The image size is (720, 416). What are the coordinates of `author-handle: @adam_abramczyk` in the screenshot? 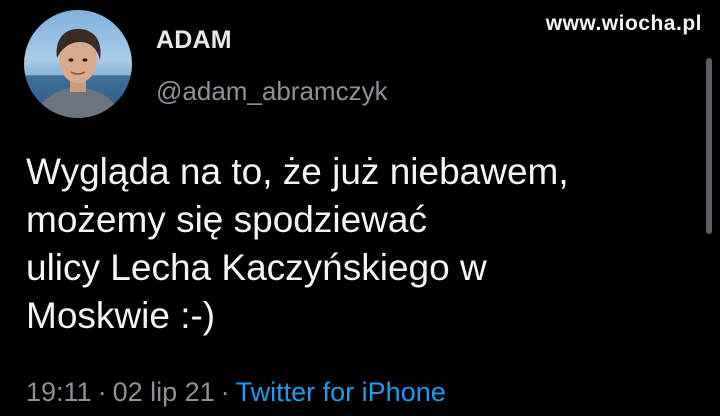 It's located at (272, 91).